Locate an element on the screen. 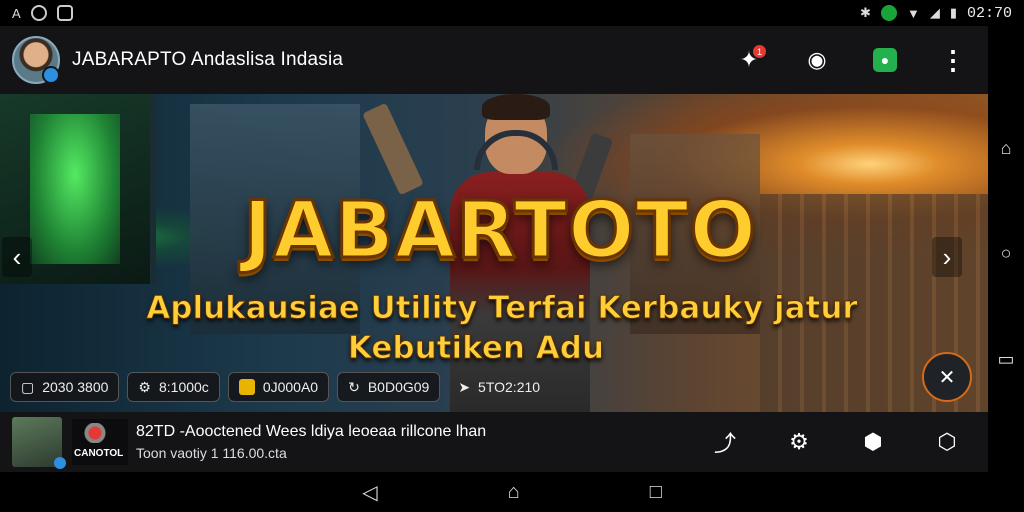 Image resolution: width=1024 pixels, height=512 pixels. back-shape-icon: ▭ is located at coordinates (1005, 359).